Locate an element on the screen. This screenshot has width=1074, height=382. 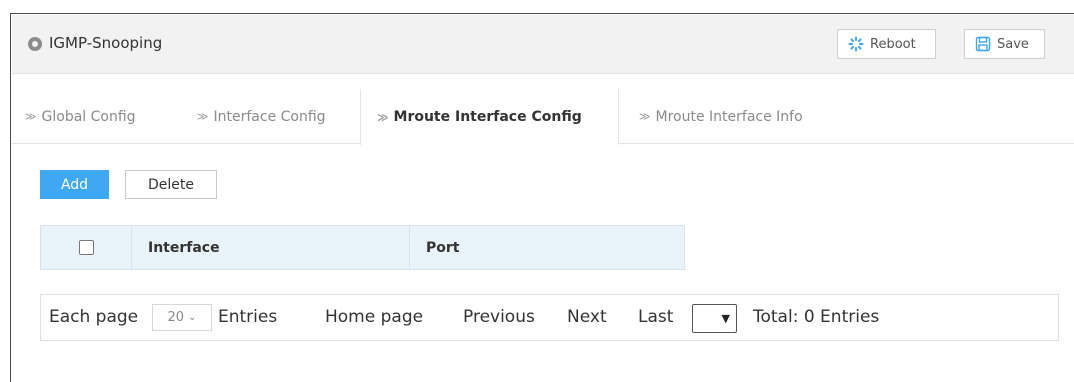
last-page-link: Last is located at coordinates (655, 317).